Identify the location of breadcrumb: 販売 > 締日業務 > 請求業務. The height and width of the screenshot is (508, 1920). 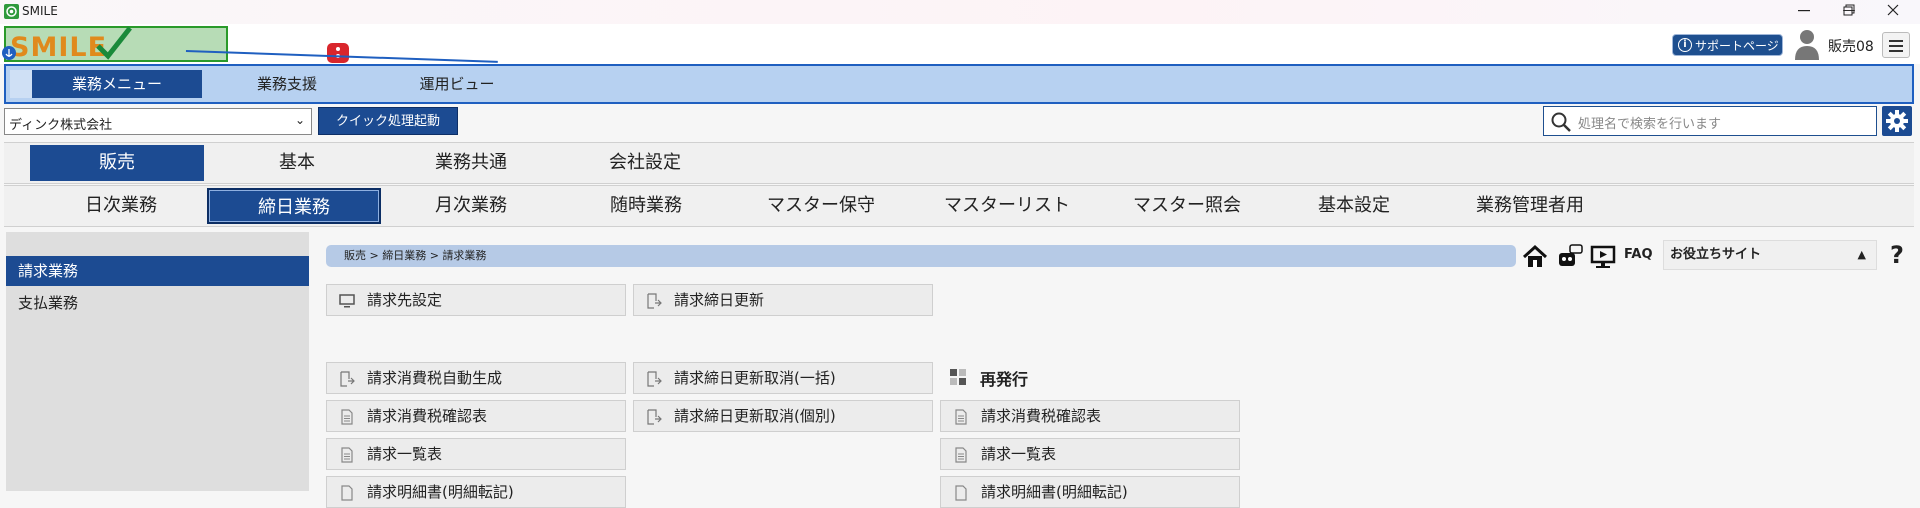
(921, 256).